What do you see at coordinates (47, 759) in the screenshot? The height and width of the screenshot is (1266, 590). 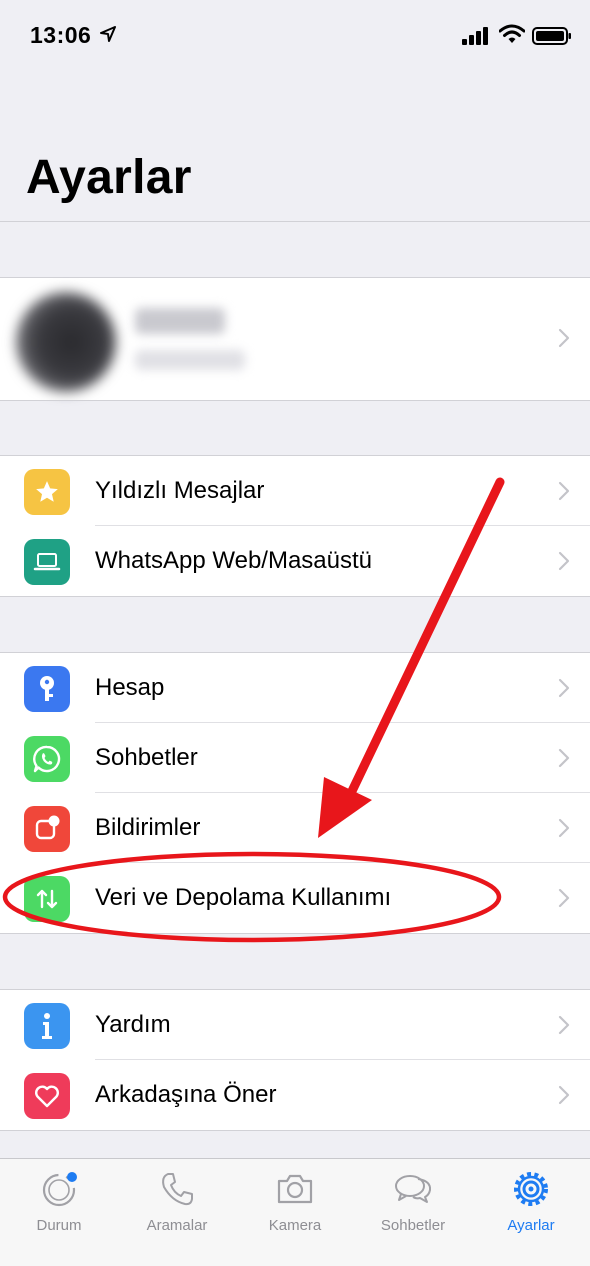 I see `whatsapp-icon` at bounding box center [47, 759].